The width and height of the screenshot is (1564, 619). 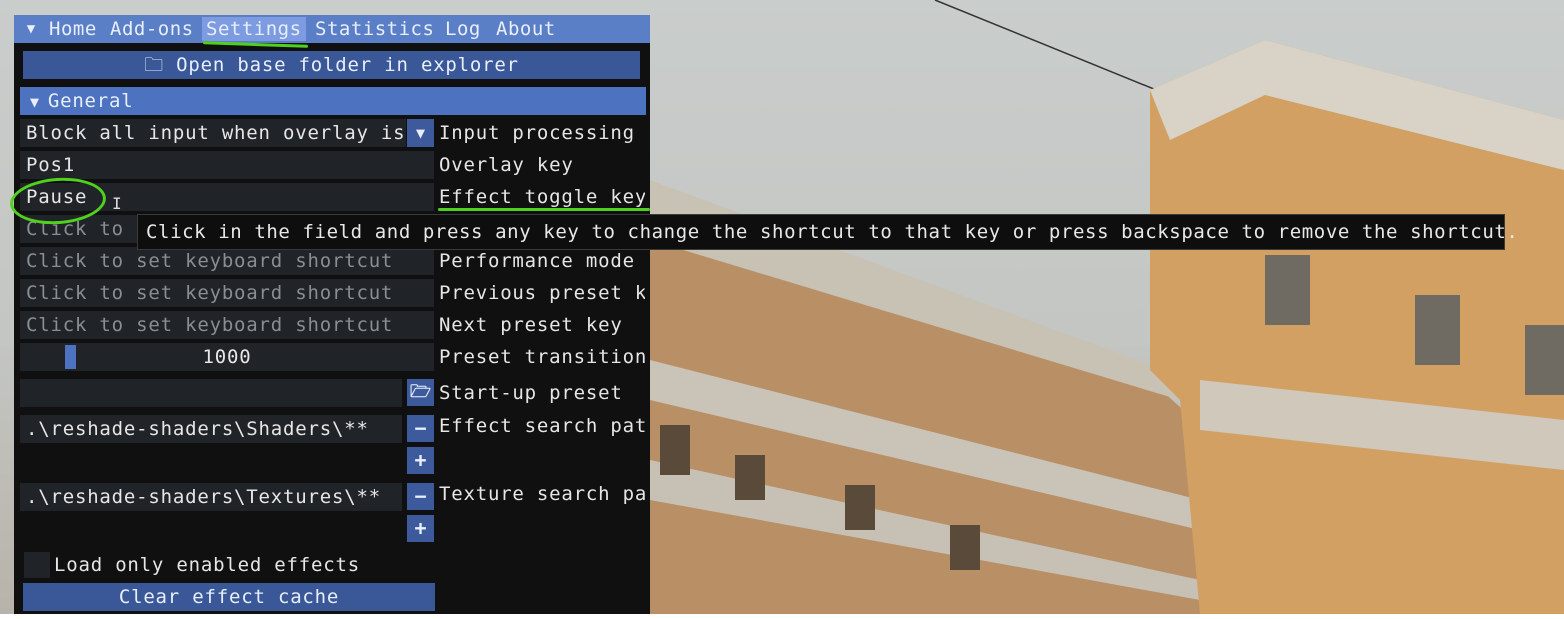 I want to click on effect-search-path-field: .\reshade-shaders\Shaders\**, so click(x=211, y=429).